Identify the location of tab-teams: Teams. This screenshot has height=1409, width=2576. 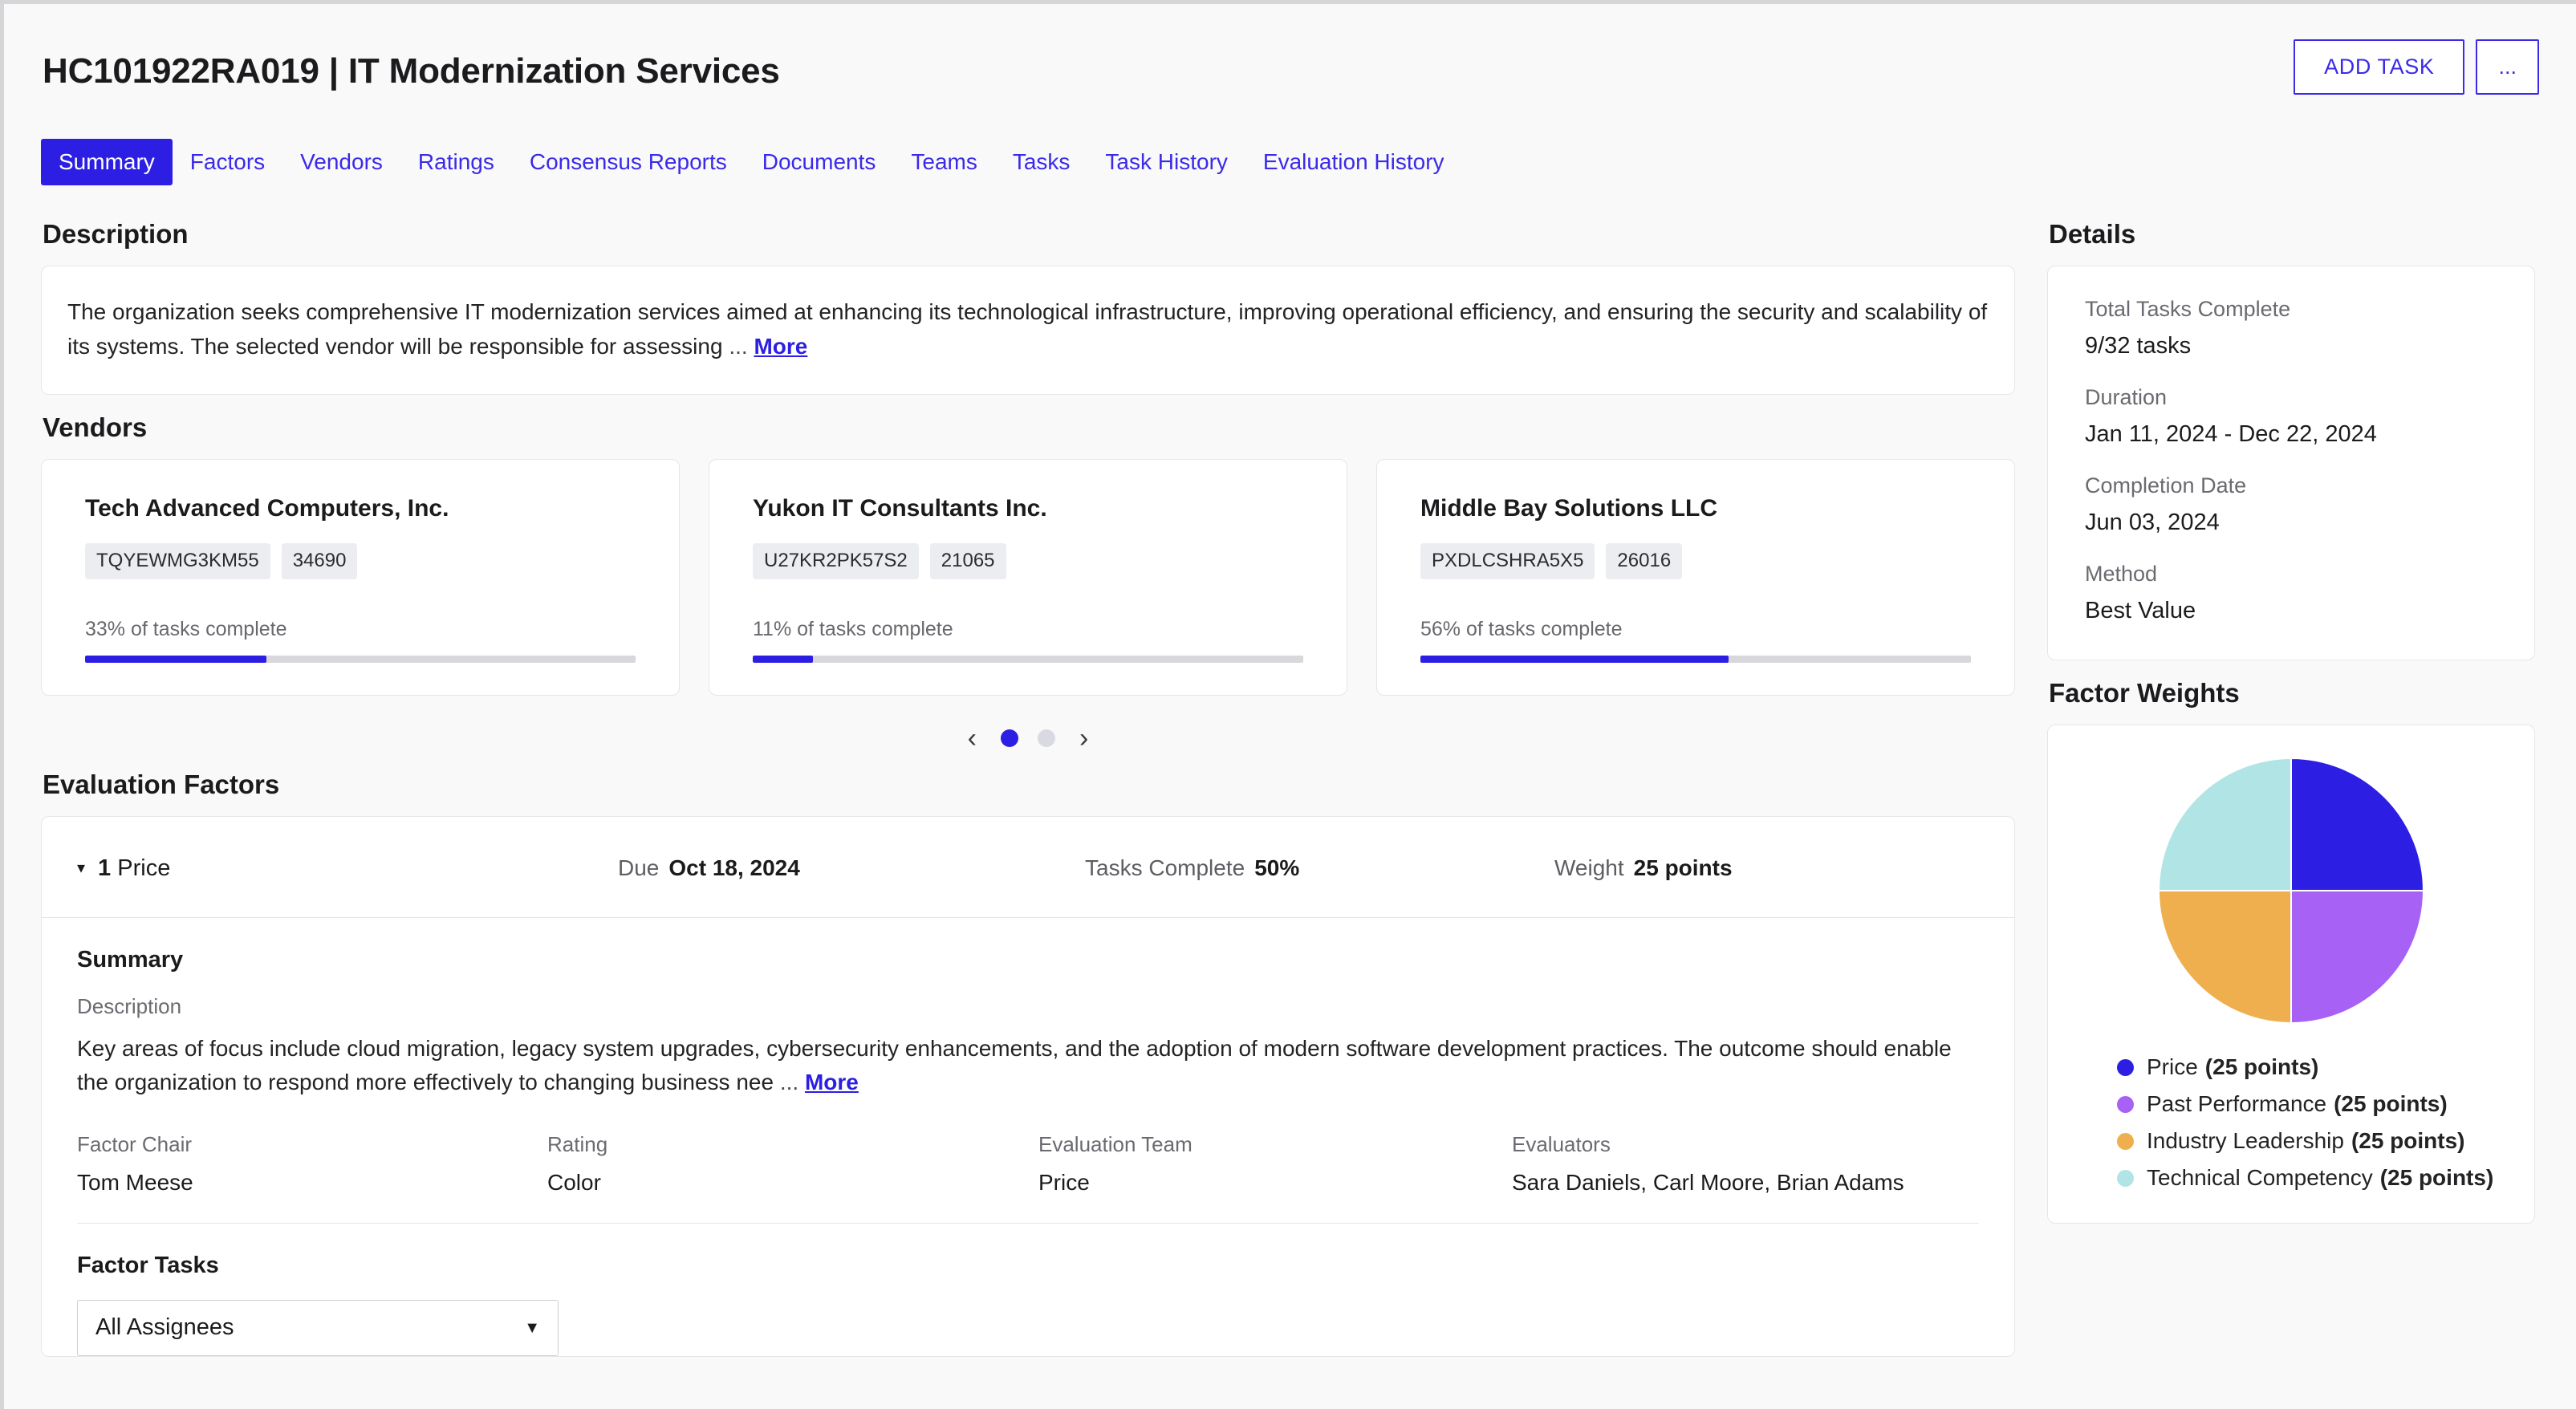
(943, 162).